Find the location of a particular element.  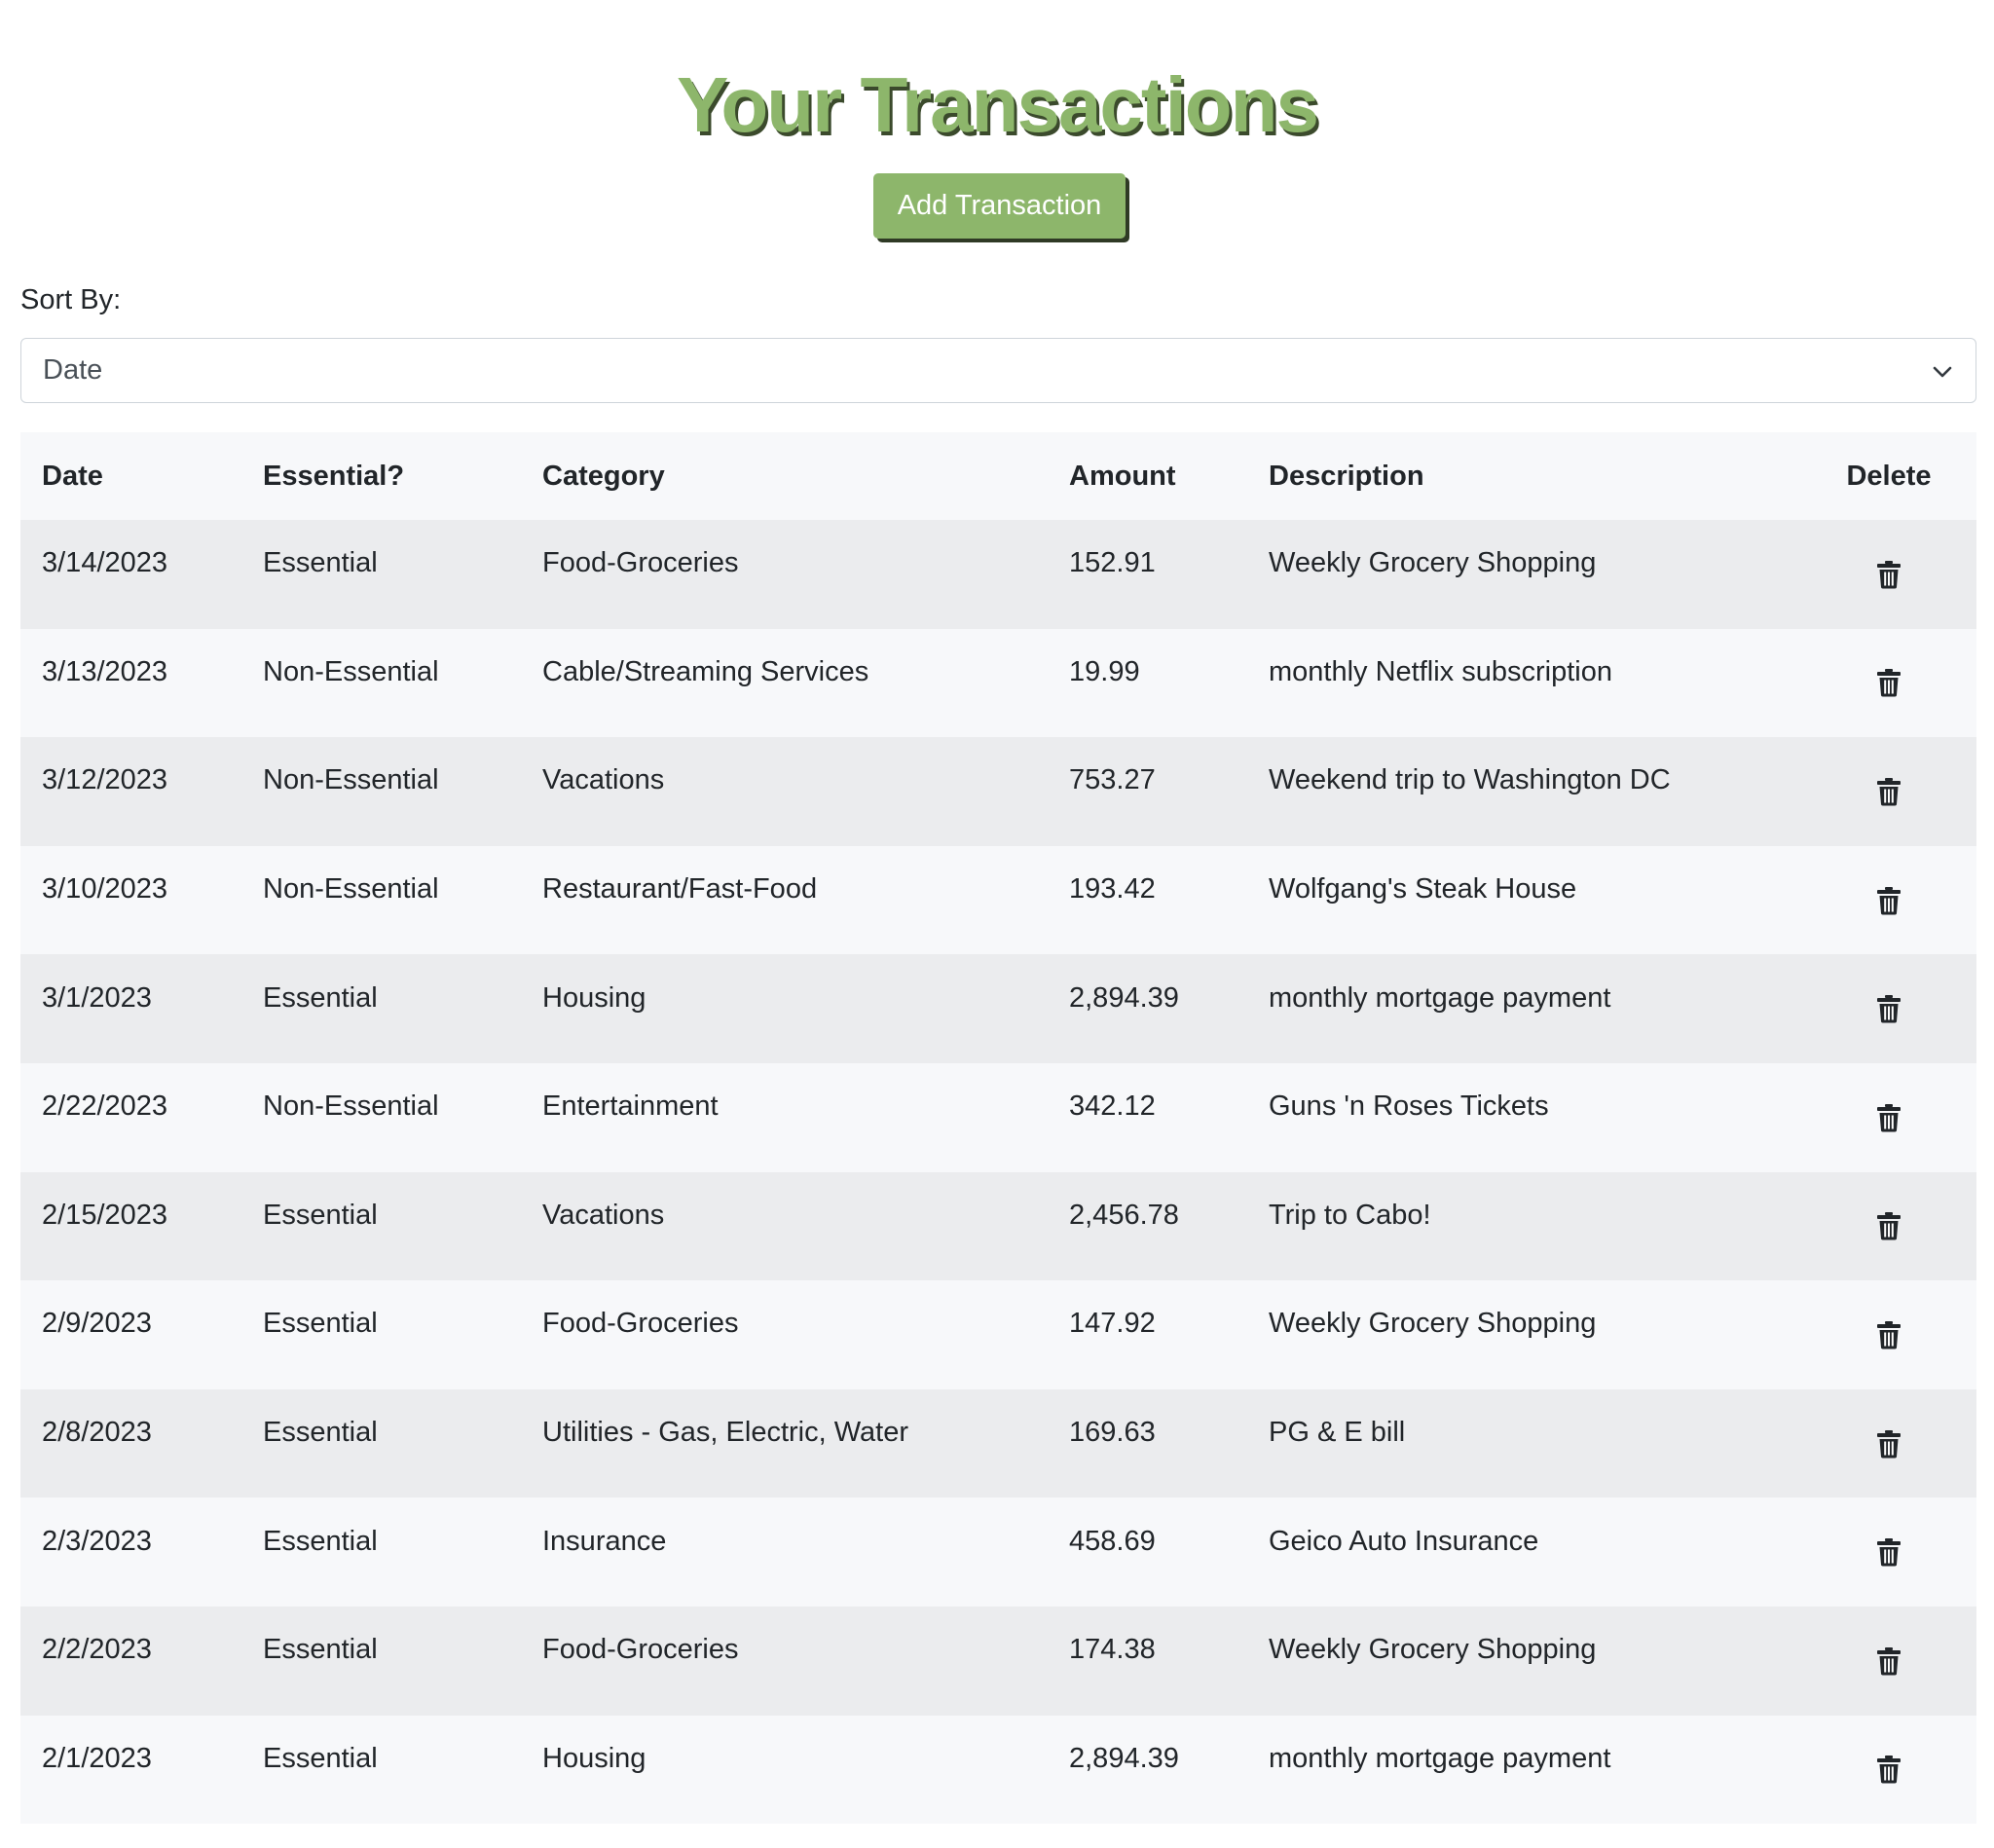

cell-category: Insurance is located at coordinates (784, 1552).